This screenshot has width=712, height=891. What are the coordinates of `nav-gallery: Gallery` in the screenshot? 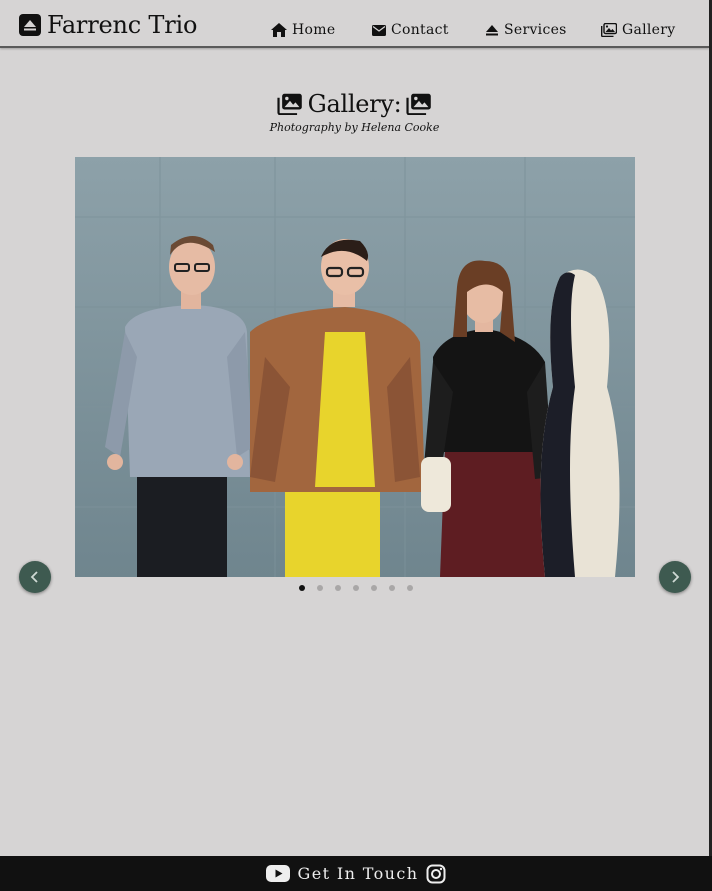 It's located at (638, 30).